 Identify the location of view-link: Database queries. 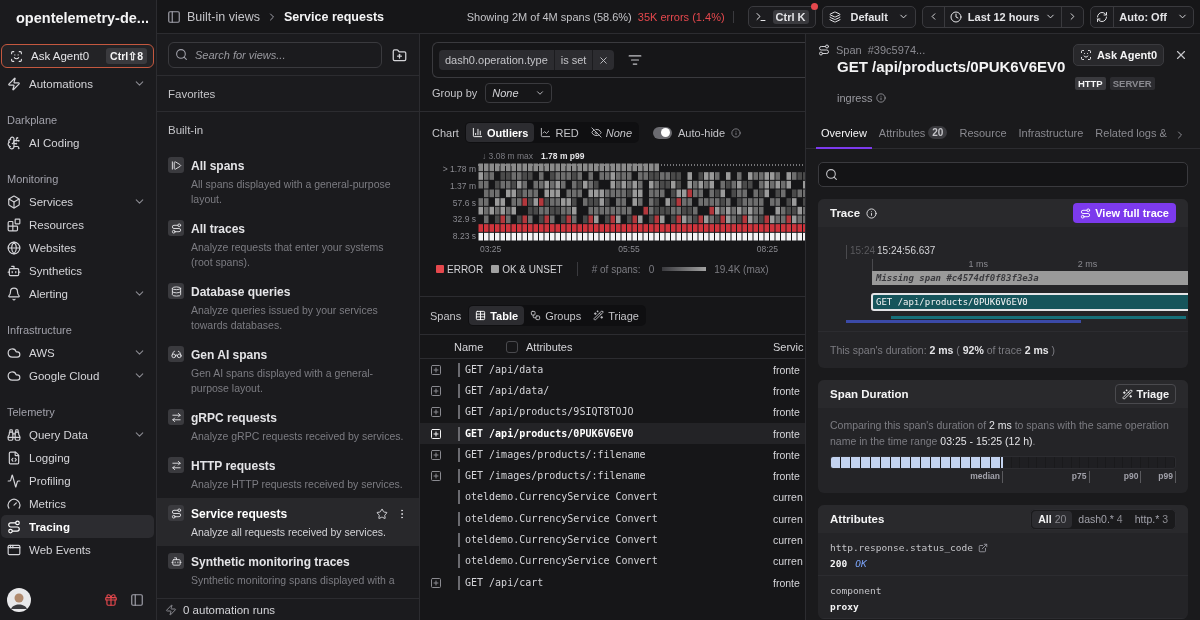
(296, 292).